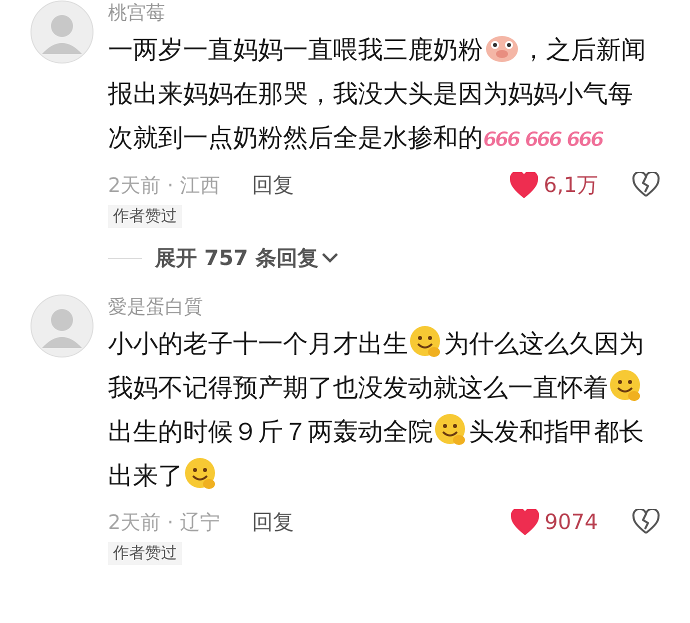 This screenshot has height=623, width=690. I want to click on pig-emoji-icon, so click(502, 48).